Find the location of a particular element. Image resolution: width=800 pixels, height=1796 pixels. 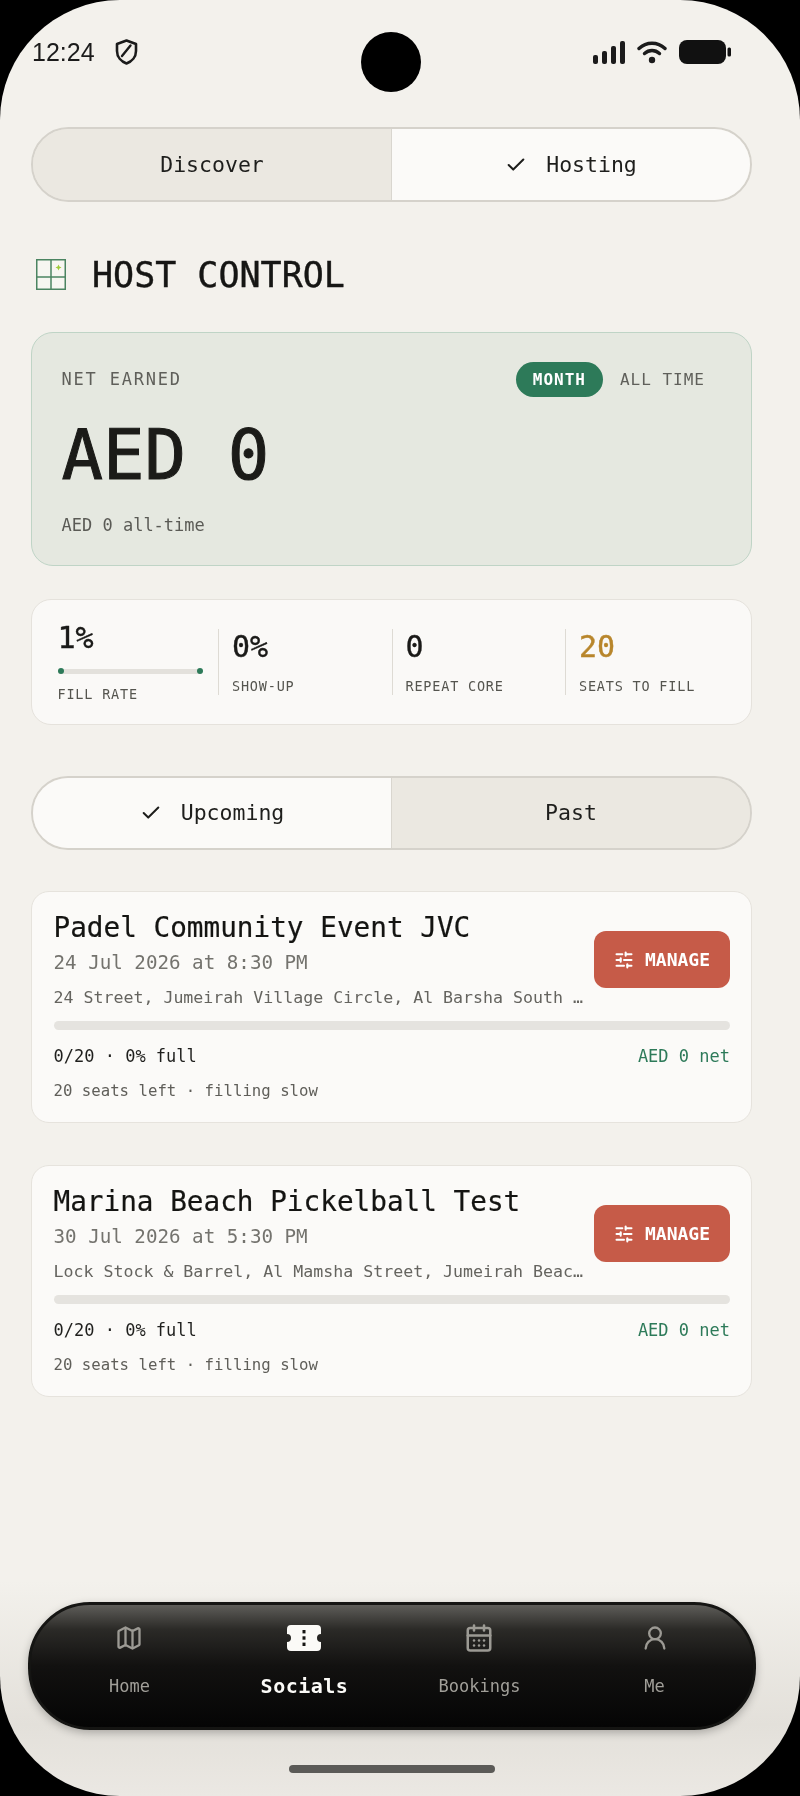

nav-item: Socials is located at coordinates (304, 1660).